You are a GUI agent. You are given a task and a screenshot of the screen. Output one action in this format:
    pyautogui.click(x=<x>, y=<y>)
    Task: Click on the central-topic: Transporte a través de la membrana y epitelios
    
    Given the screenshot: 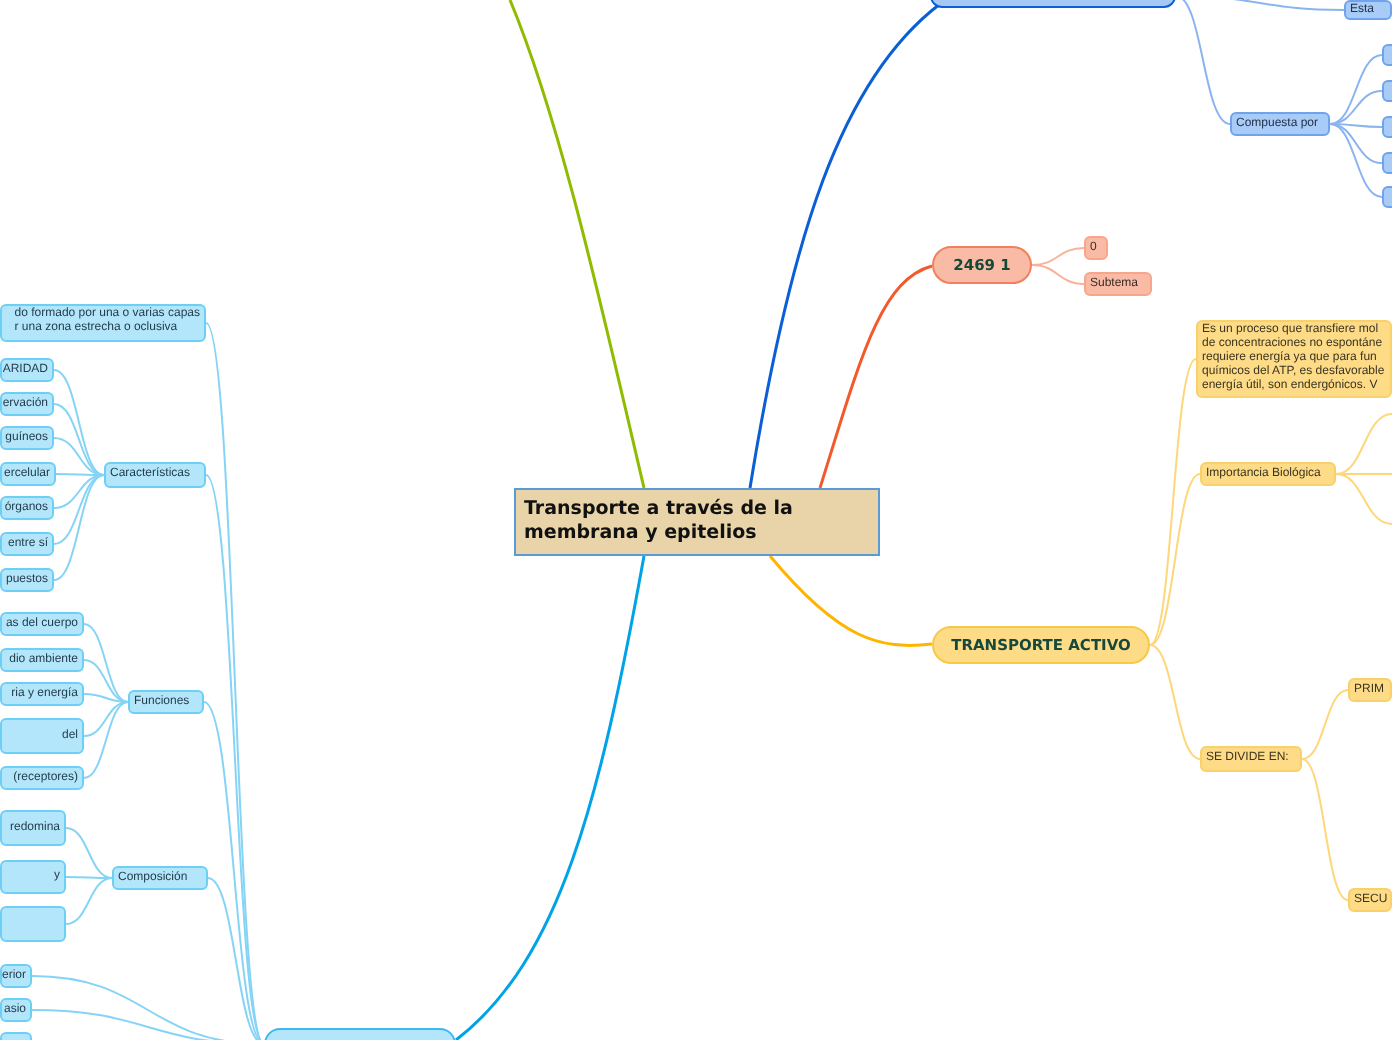 What is the action you would take?
    pyautogui.click(x=697, y=522)
    